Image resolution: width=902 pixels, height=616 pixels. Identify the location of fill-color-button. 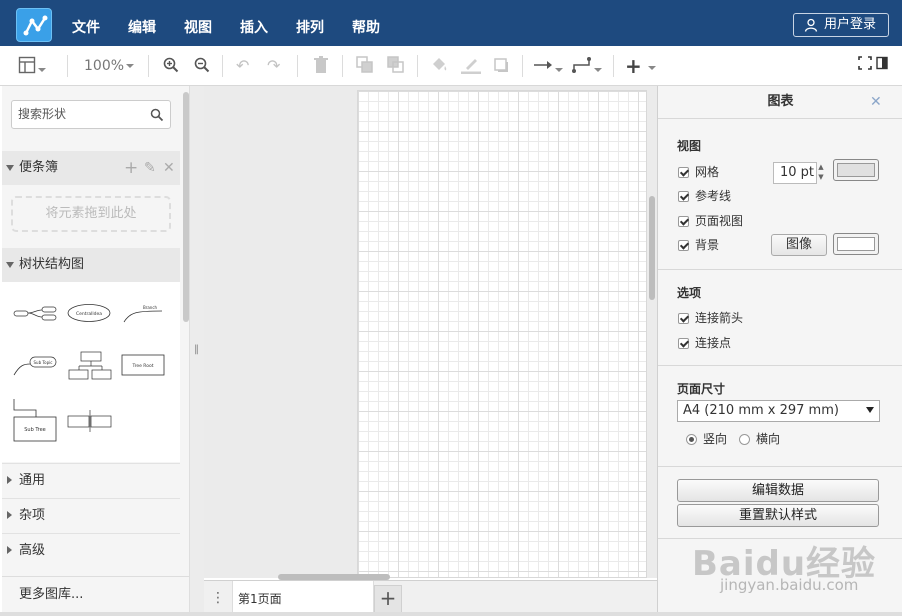
(439, 66).